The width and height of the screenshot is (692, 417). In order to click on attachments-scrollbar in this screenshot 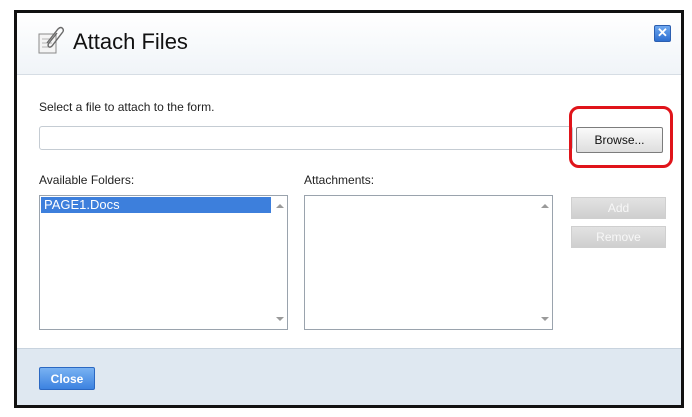, I will do `click(544, 262)`.